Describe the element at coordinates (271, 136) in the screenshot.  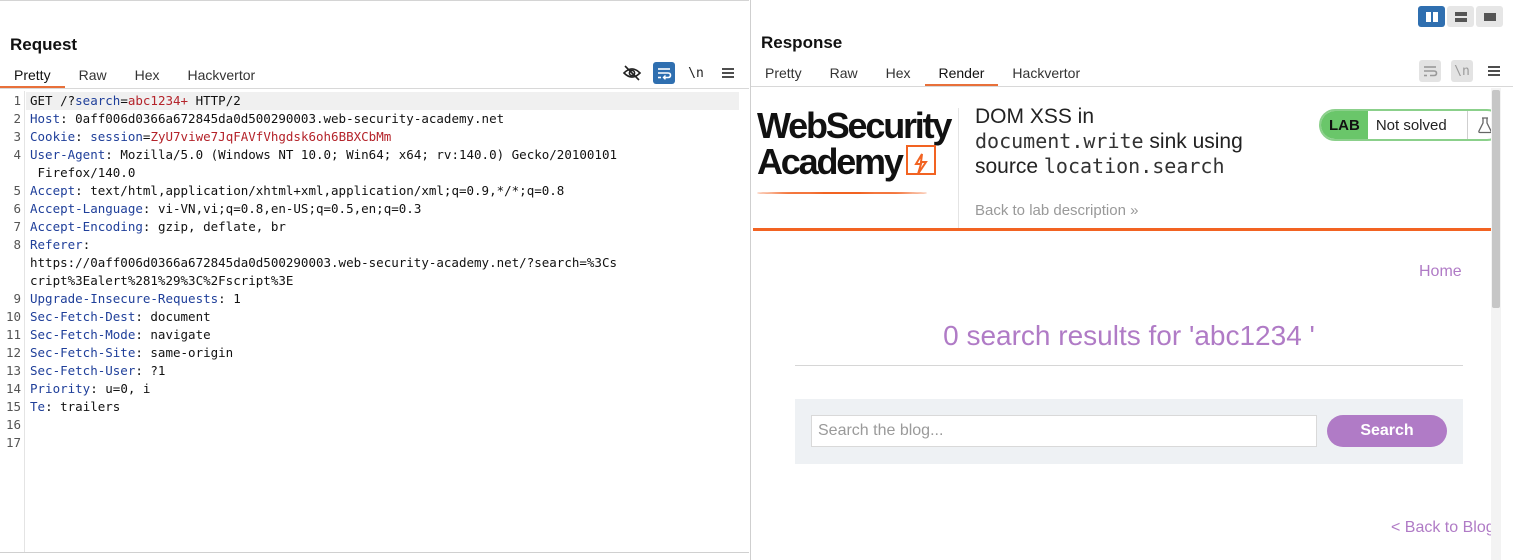
I see `header-value: ZyU7viwe7JqFAVfVhgdsk6oh6BBXCbMm` at that location.